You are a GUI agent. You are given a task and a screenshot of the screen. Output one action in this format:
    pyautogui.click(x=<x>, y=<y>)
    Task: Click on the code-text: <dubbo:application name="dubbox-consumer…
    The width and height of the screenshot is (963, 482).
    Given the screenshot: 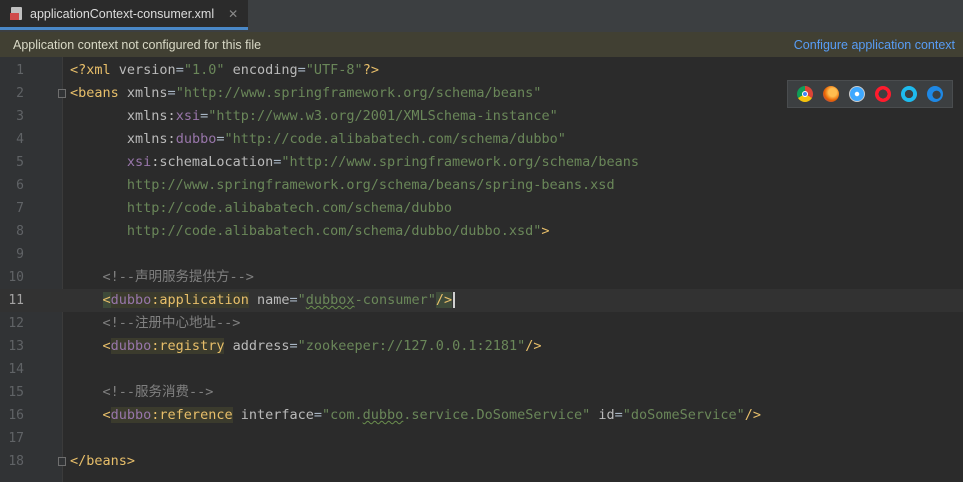 What is the action you would take?
    pyautogui.click(x=263, y=300)
    